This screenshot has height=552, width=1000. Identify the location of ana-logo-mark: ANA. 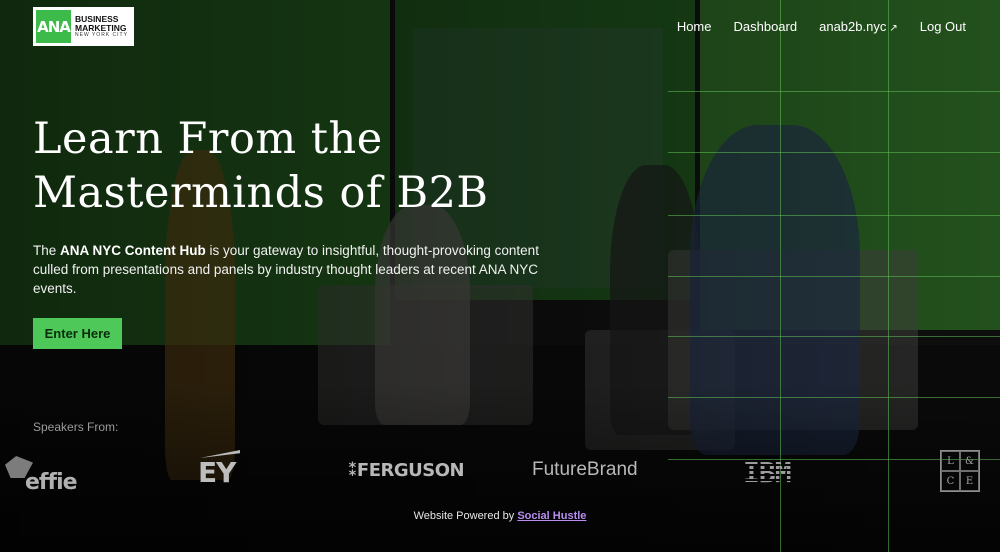
(53, 26).